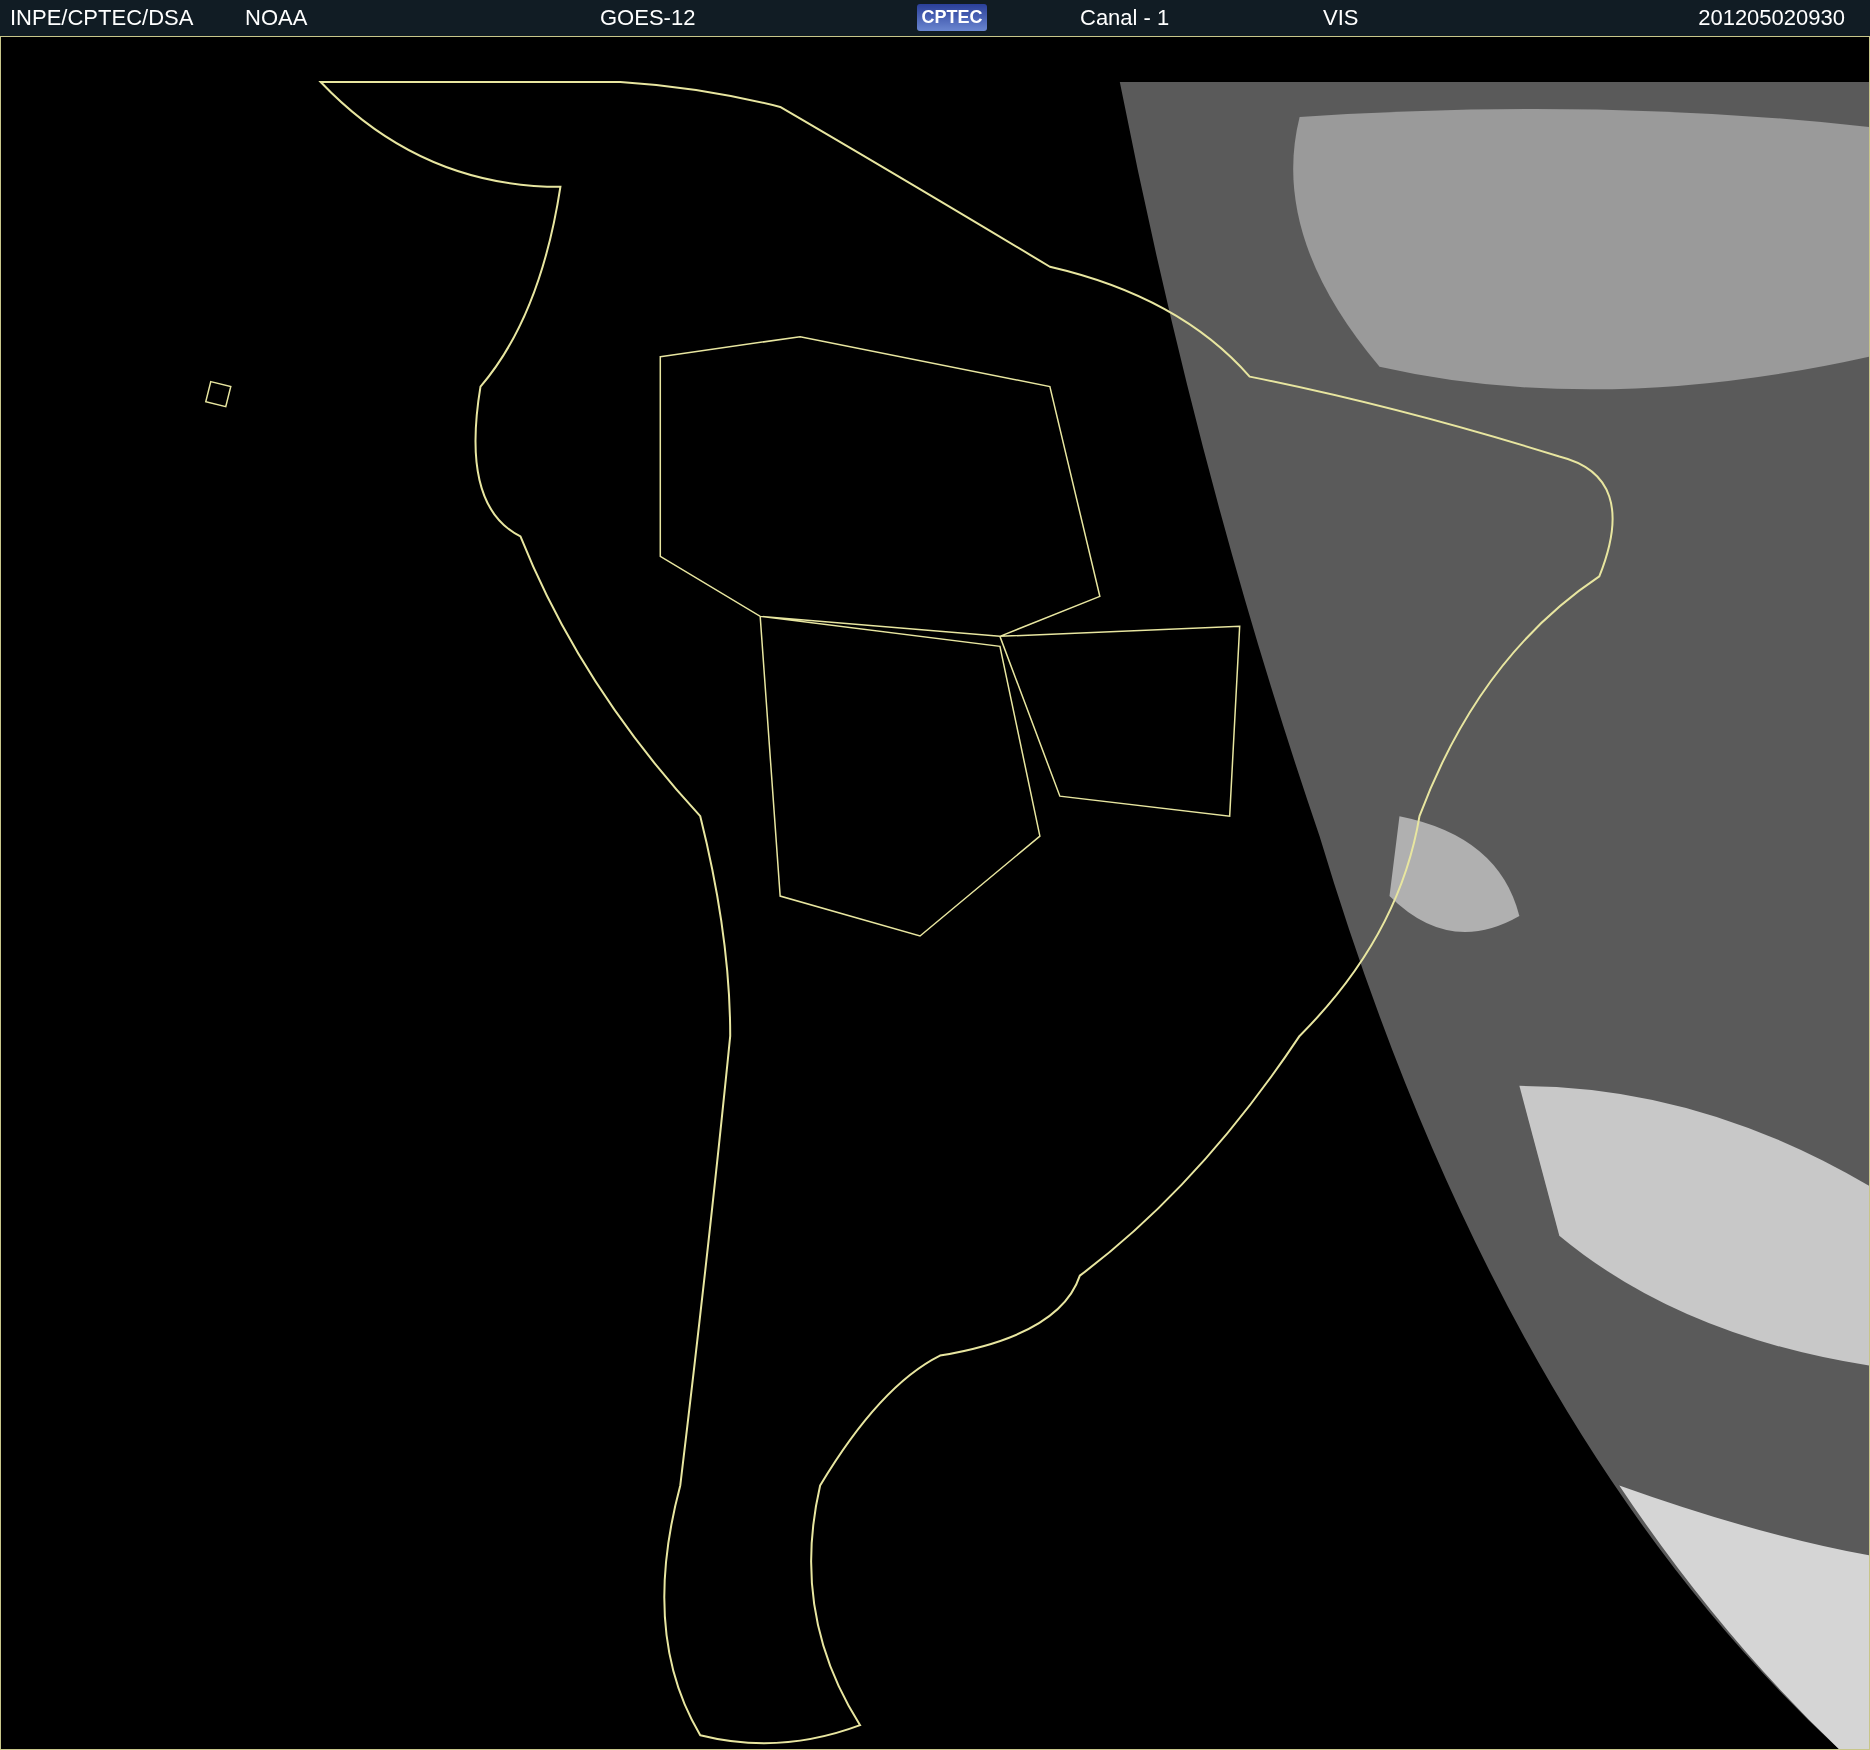 The height and width of the screenshot is (1750, 1870). I want to click on header-label: INPE/CPTEC/DSA, so click(102, 17).